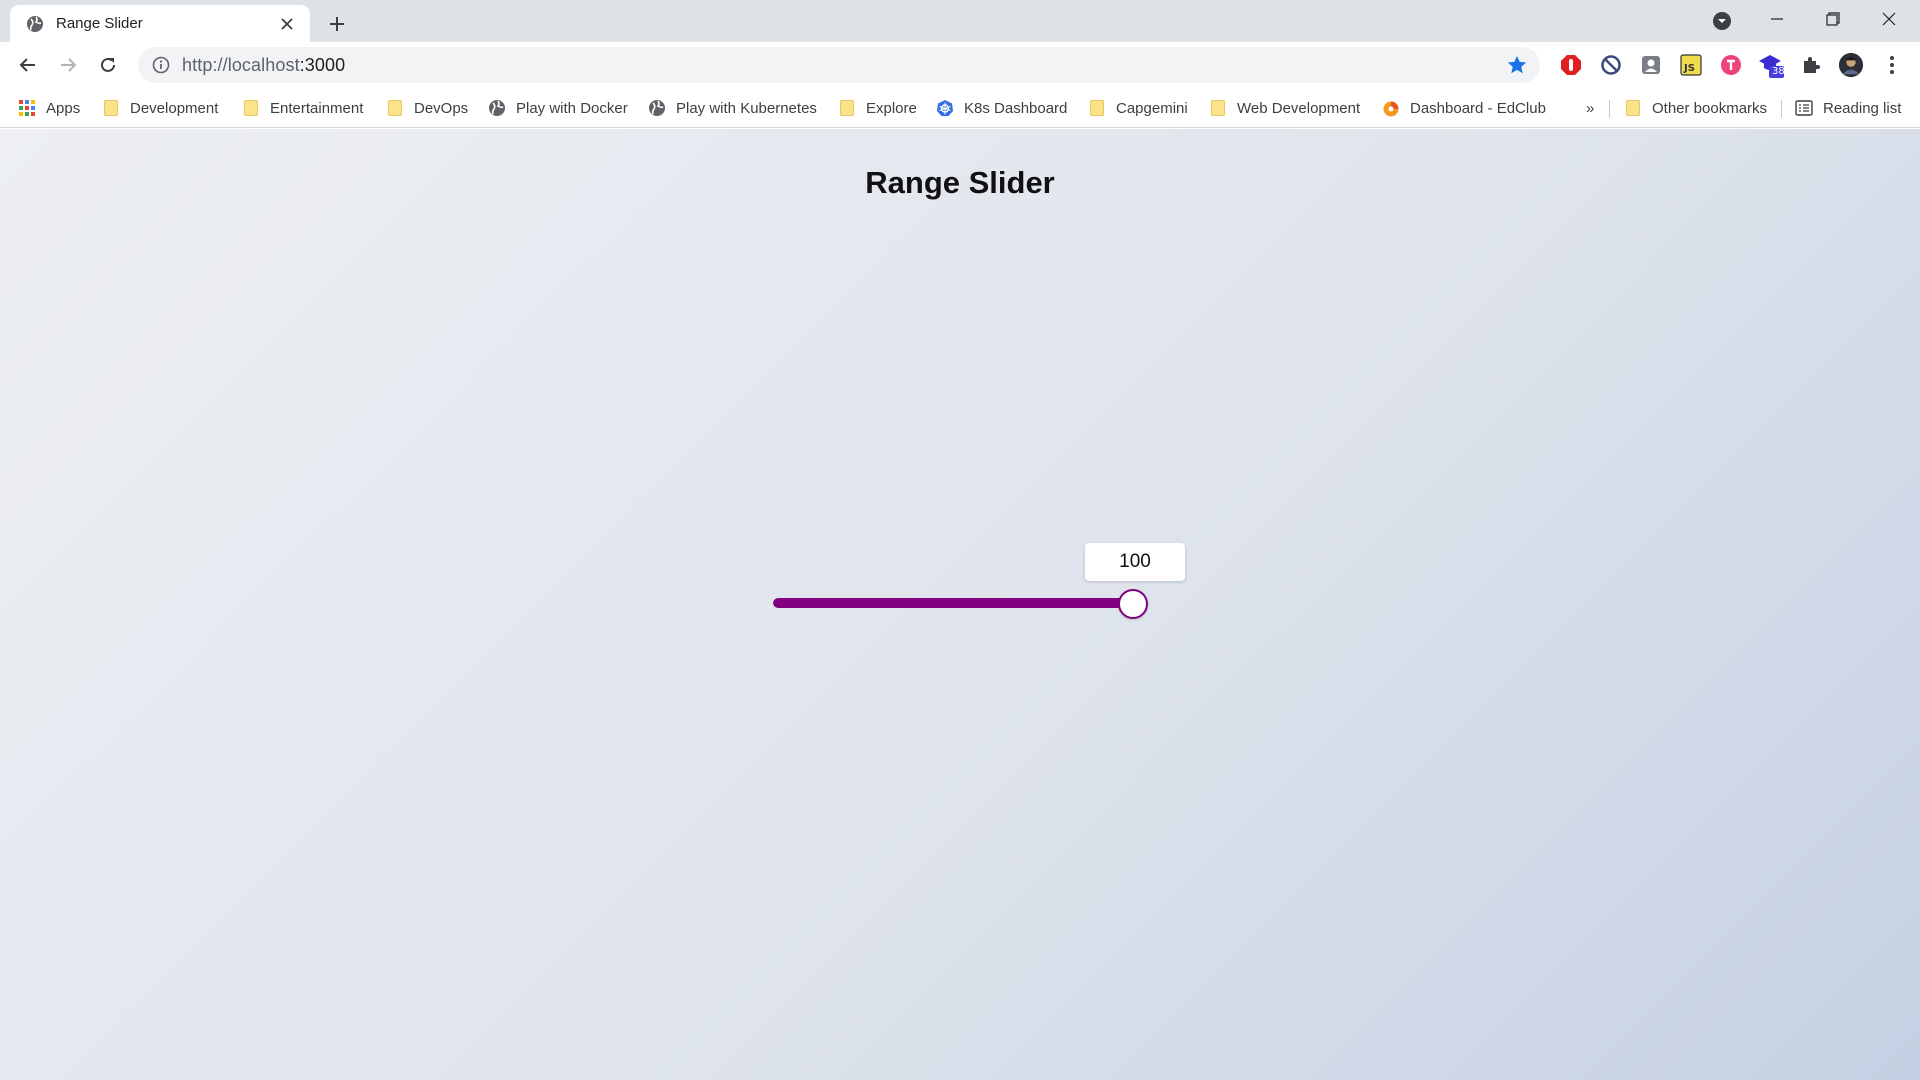  I want to click on pink-extension-icon, so click(1731, 65).